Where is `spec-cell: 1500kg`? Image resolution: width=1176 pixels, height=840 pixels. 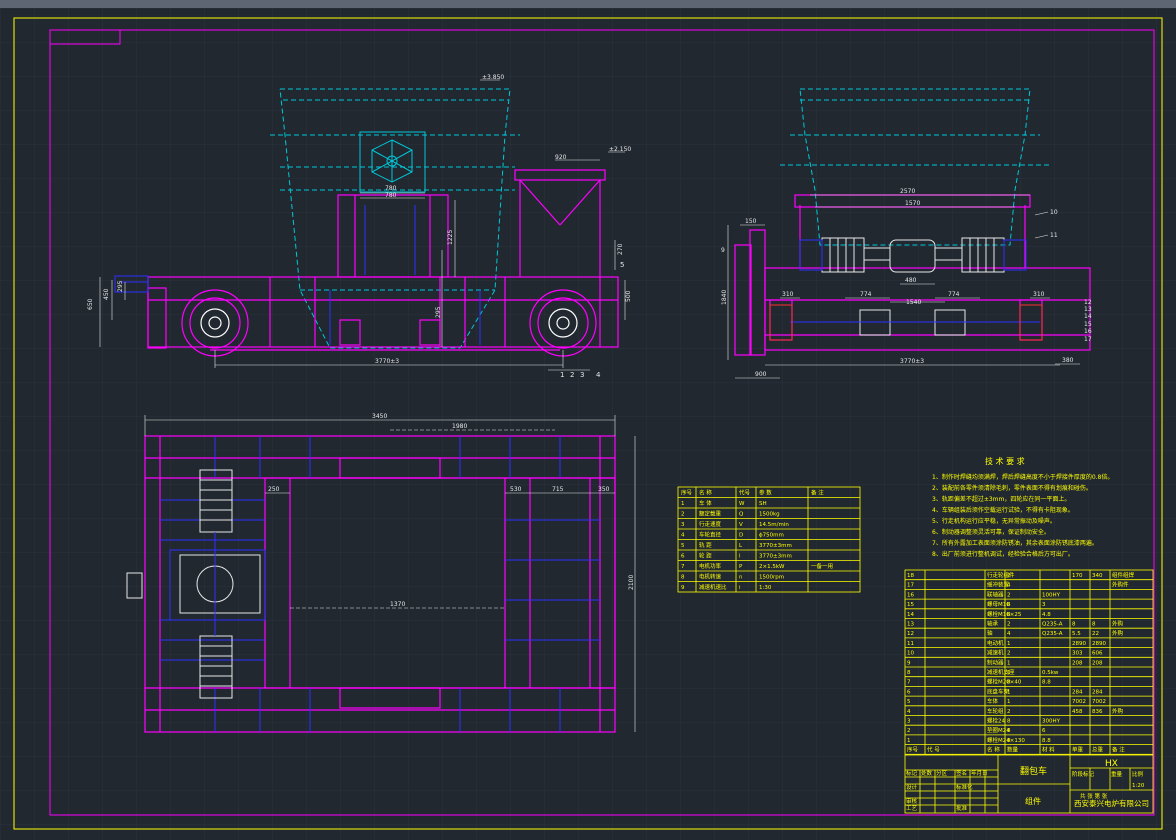
spec-cell: 1500kg is located at coordinates (769, 515).